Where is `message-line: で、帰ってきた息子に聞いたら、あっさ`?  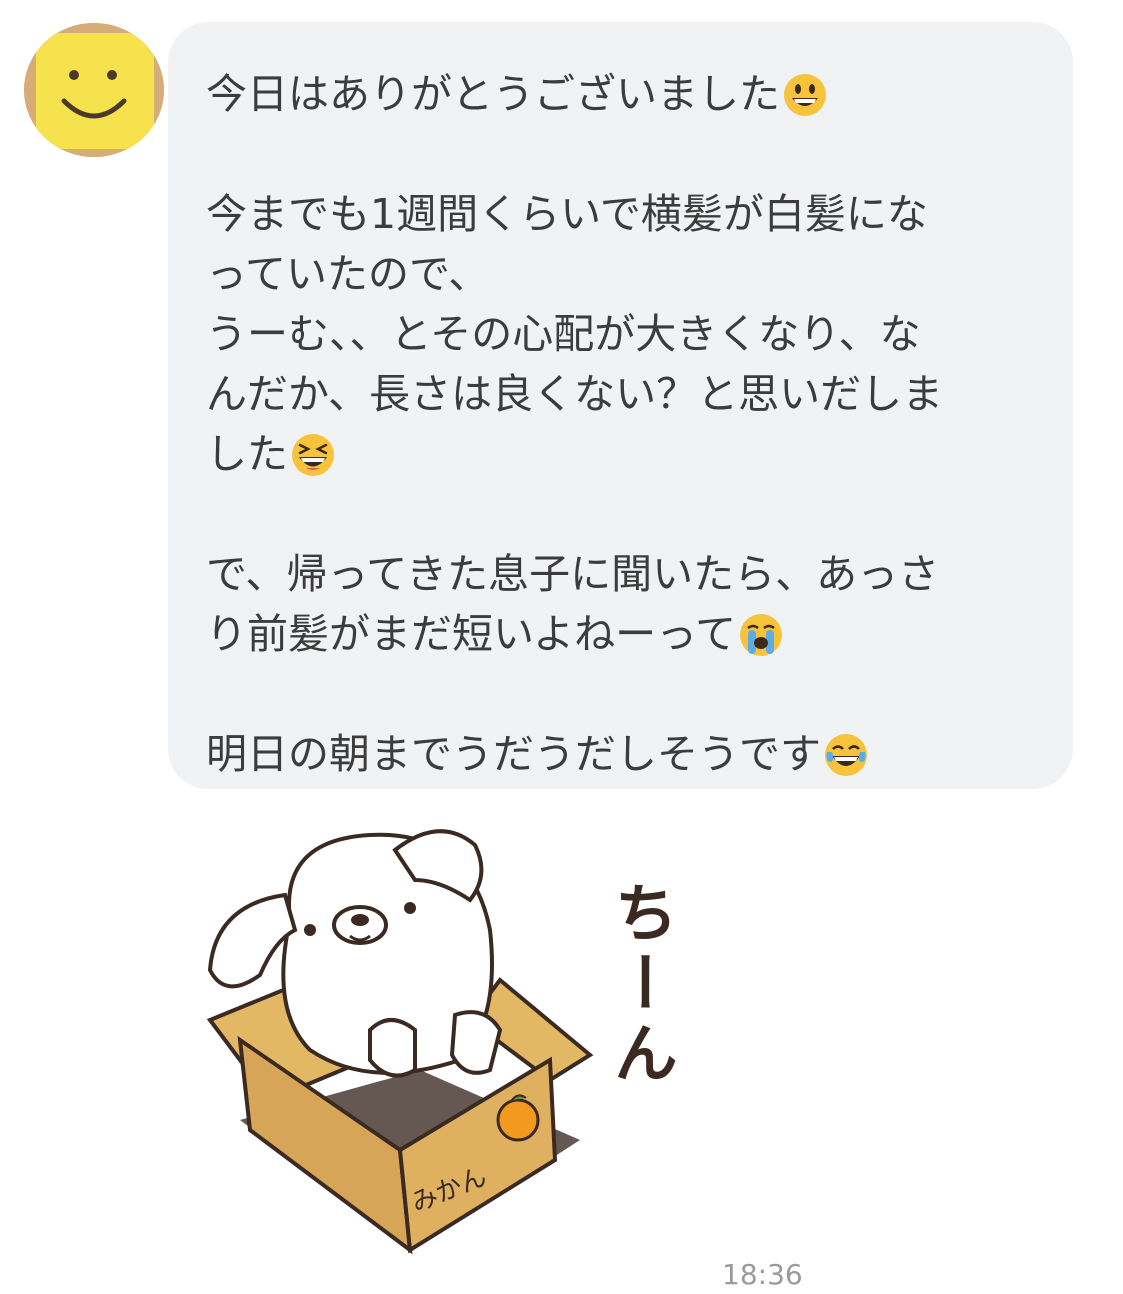 message-line: で、帰ってきた息子に聞いたら、あっさ is located at coordinates (573, 574).